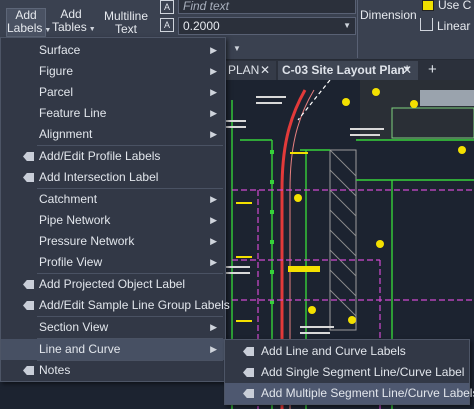  Describe the element at coordinates (267, 7) in the screenshot. I see `find-text-input: Find text` at that location.